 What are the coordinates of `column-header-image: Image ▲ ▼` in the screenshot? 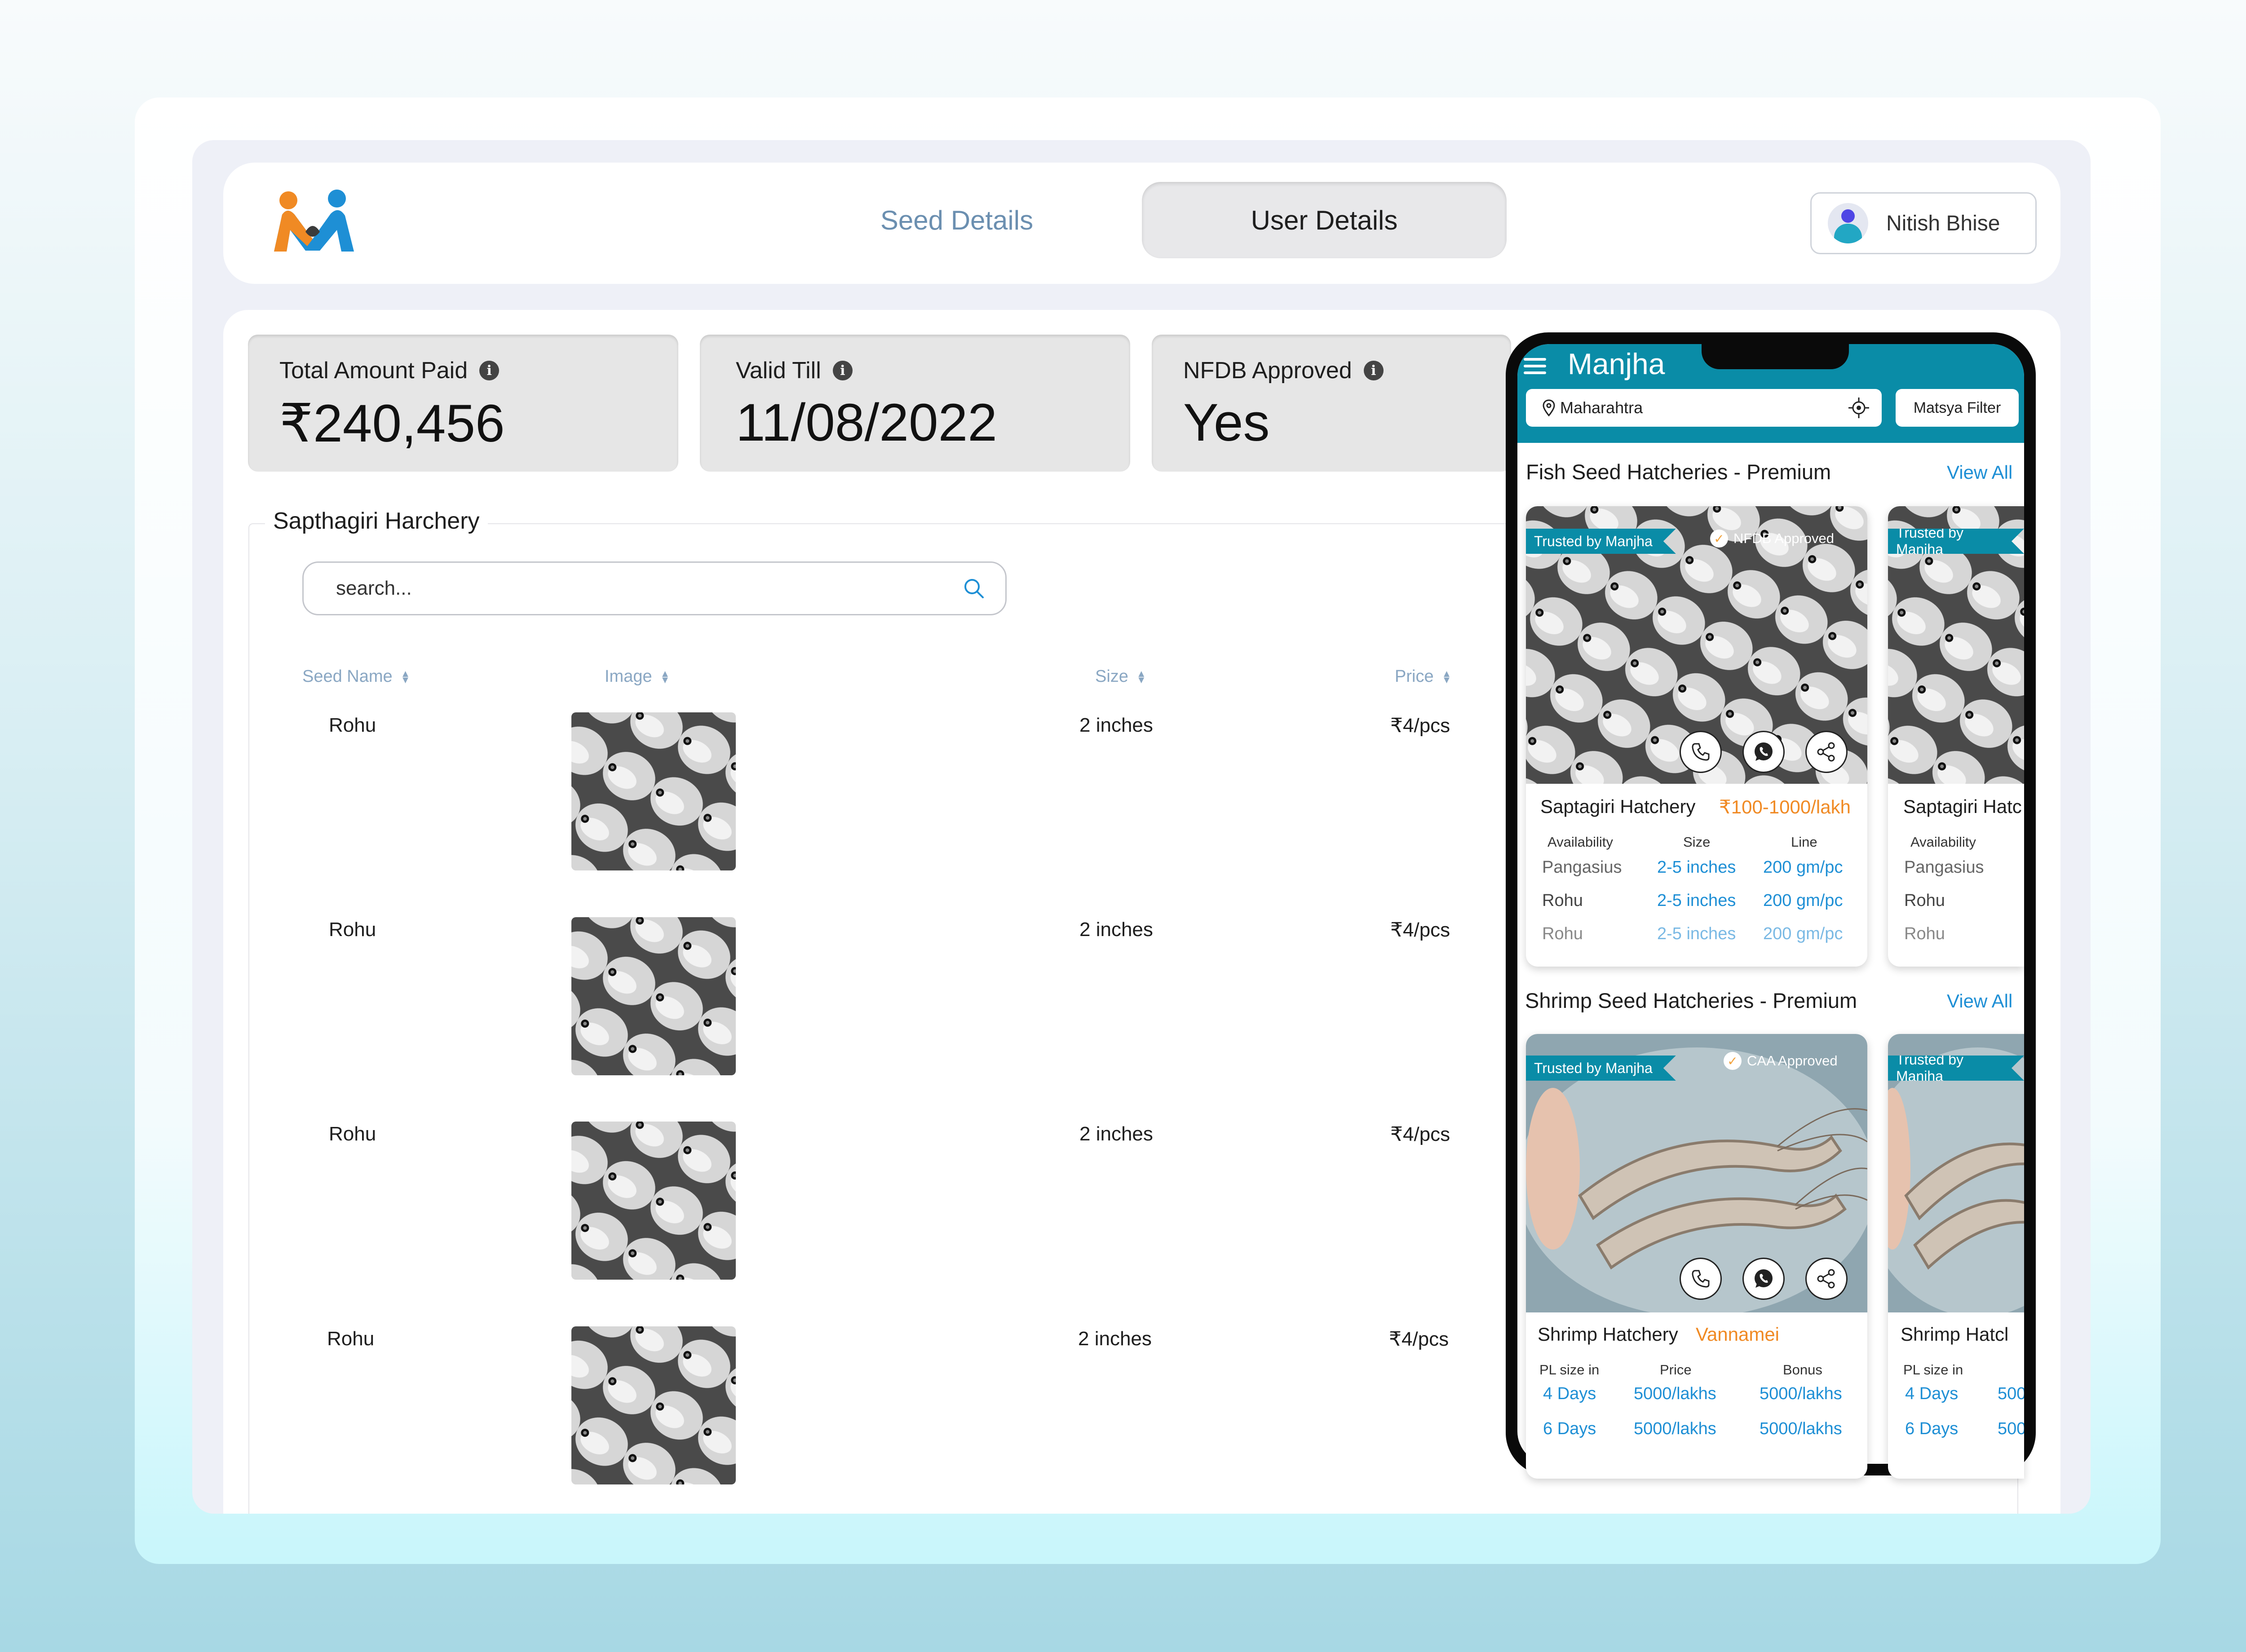 It's located at (637, 676).